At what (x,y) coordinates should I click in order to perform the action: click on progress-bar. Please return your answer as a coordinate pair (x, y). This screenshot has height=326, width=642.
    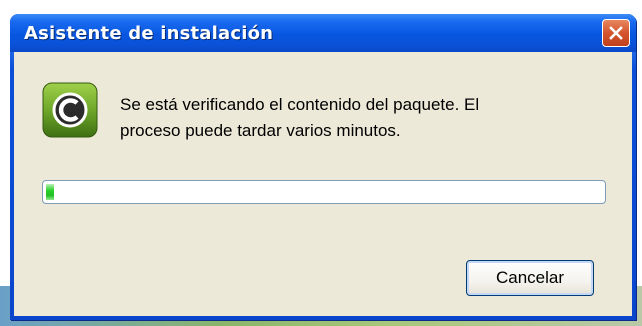
    Looking at the image, I should click on (324, 192).